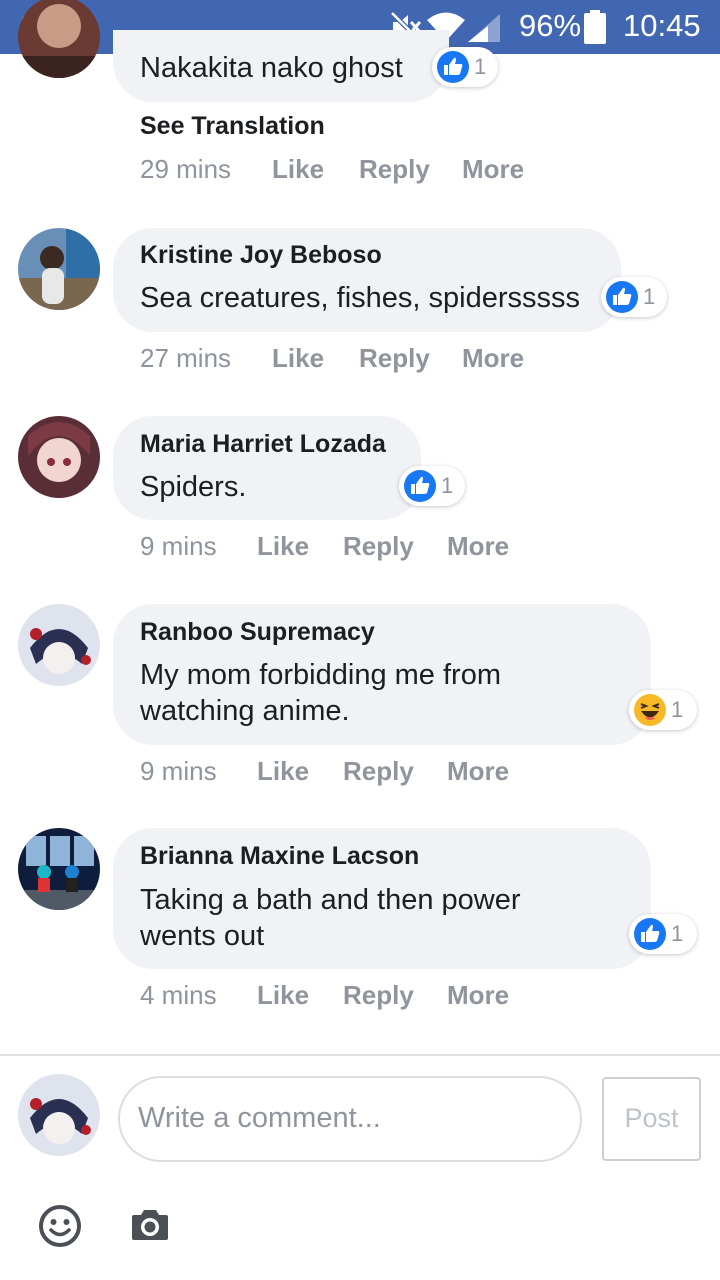 The height and width of the screenshot is (1280, 720). I want to click on my-avatar, so click(59, 1115).